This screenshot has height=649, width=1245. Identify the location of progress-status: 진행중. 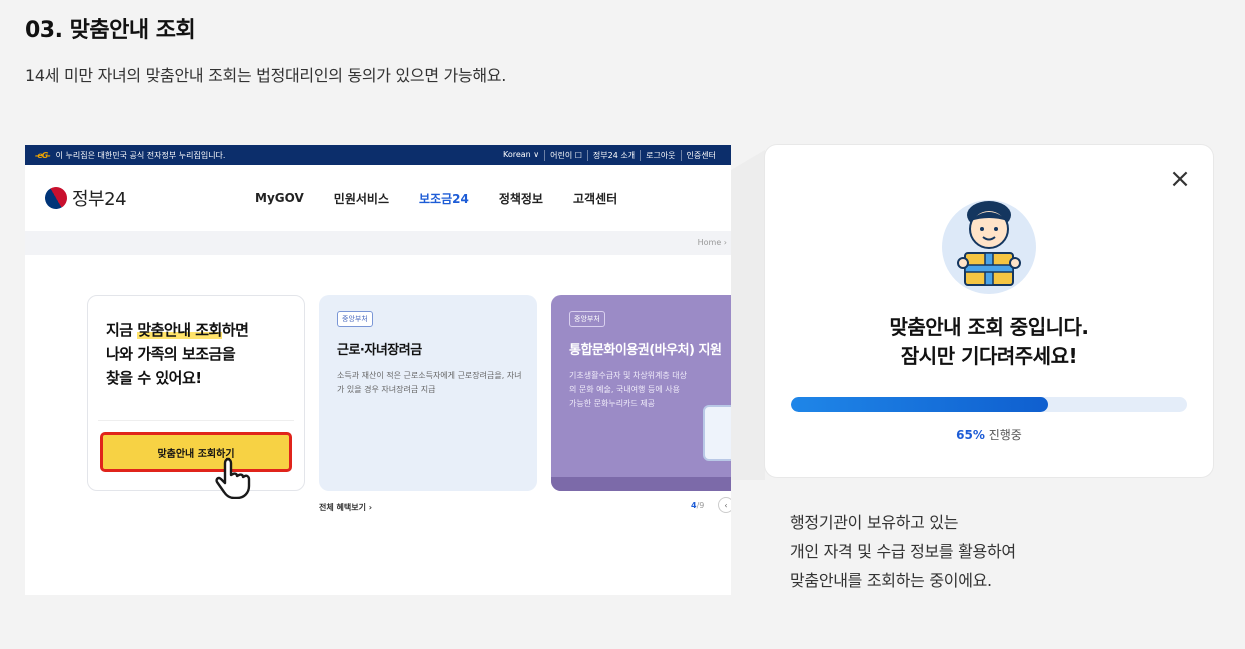
(1003, 435).